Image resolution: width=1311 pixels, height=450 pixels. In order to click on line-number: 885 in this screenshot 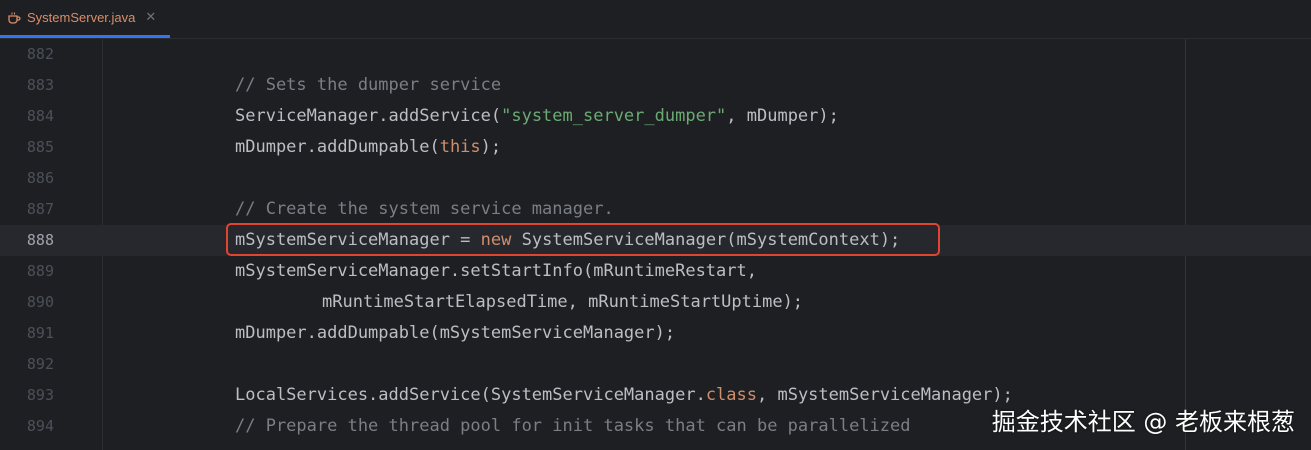, I will do `click(40, 147)`.